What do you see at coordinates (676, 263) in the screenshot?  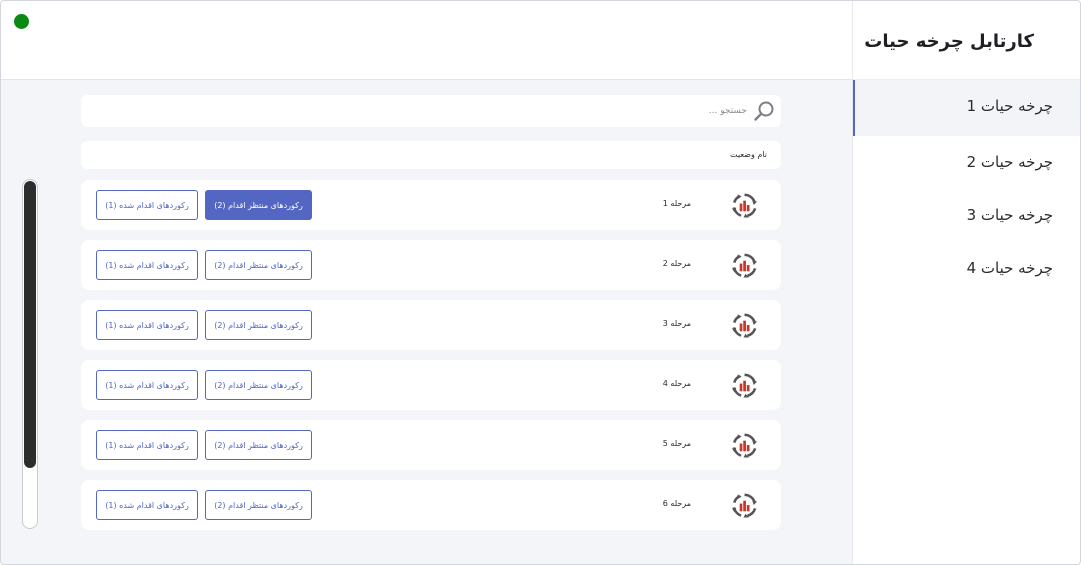 I see `stage-name: مرحله 2` at bounding box center [676, 263].